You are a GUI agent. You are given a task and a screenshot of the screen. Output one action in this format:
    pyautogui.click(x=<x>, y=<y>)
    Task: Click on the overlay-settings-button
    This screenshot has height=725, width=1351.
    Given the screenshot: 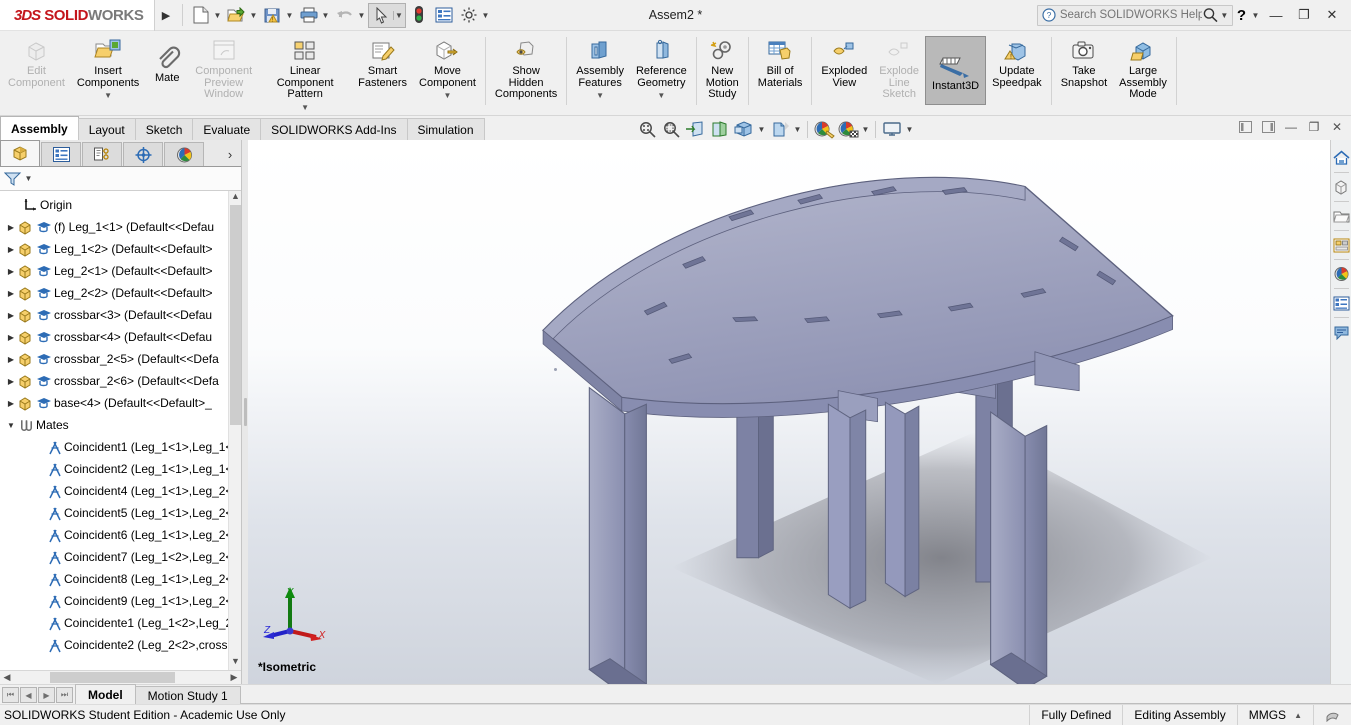 What is the action you would take?
    pyautogui.click(x=1332, y=715)
    